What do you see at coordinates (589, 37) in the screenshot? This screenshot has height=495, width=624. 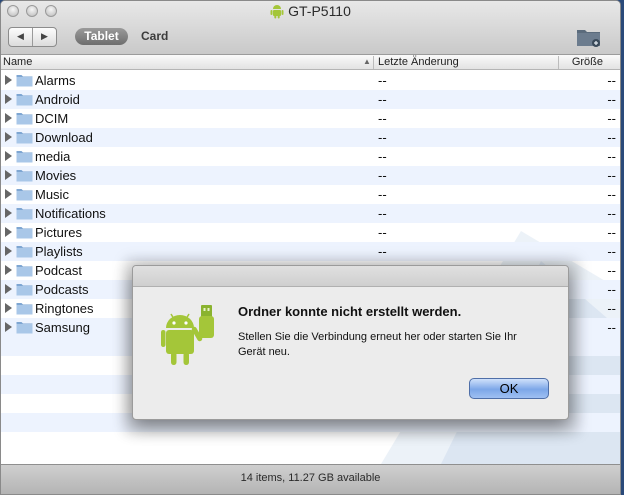 I see `new-folder-icon` at bounding box center [589, 37].